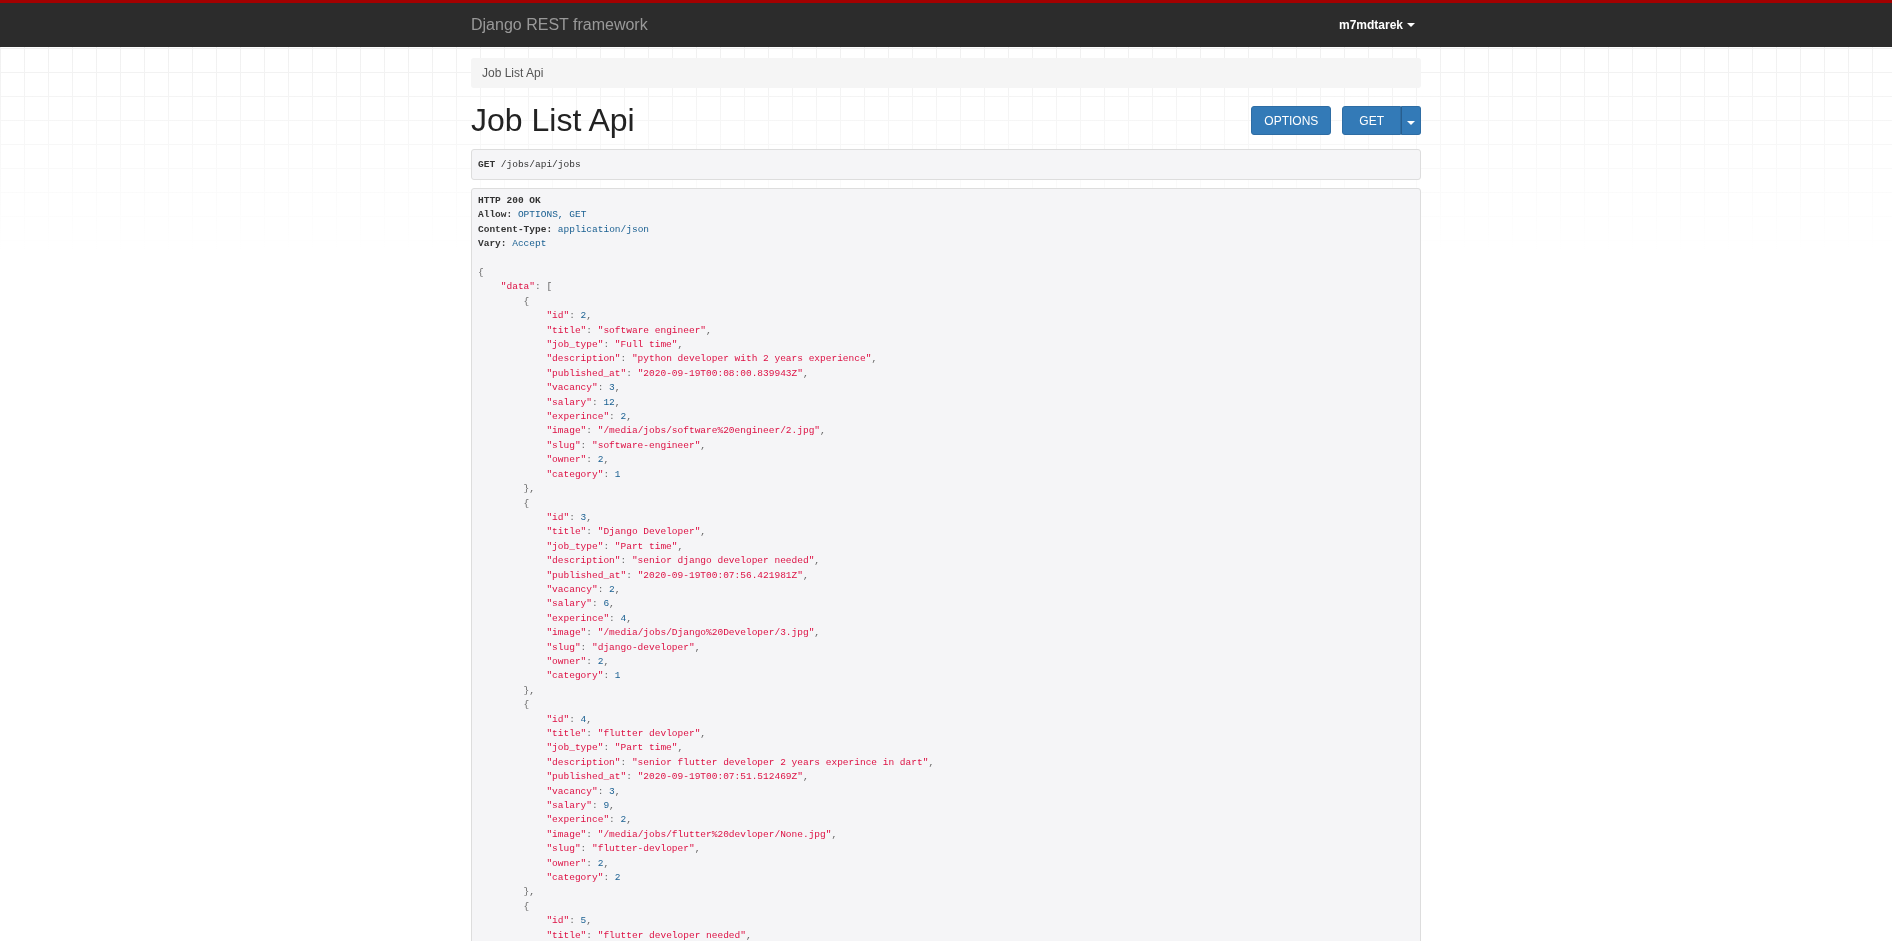 The width and height of the screenshot is (1892, 941). Describe the element at coordinates (589, 618) in the screenshot. I see `json-line: "experince": 4,` at that location.